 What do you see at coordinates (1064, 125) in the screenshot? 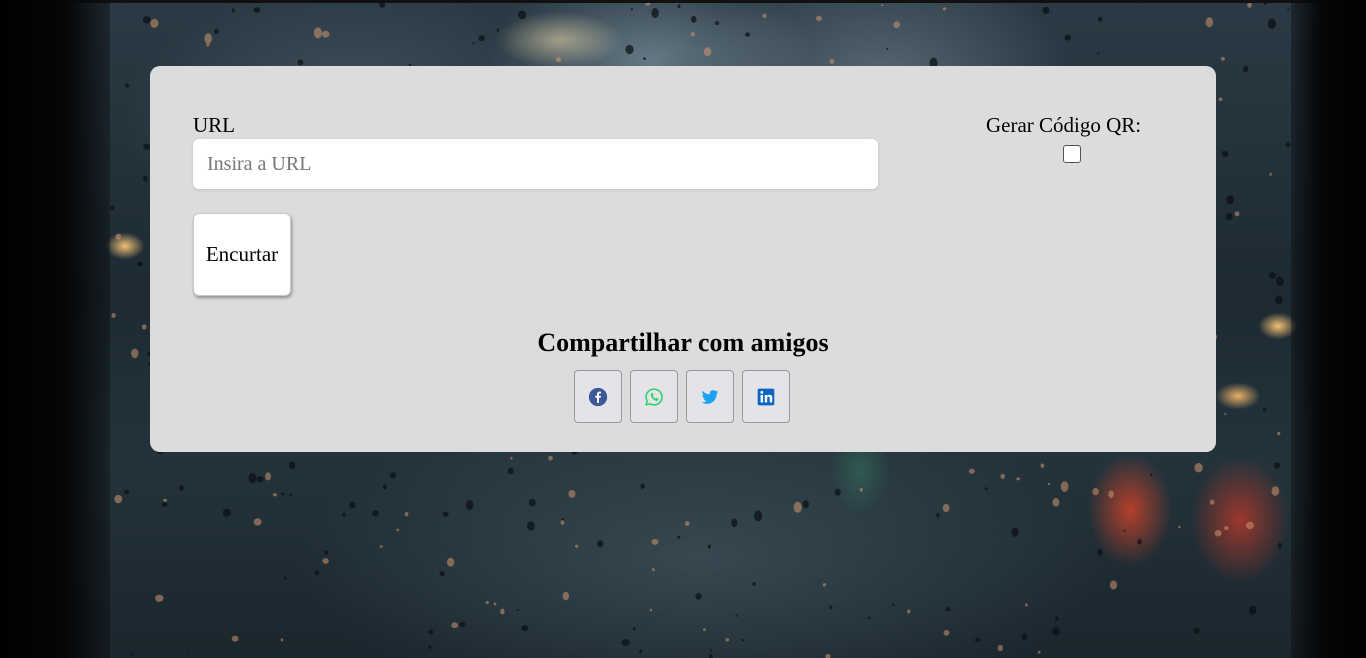
I see `qr-code-label: Gerar Código QR:` at bounding box center [1064, 125].